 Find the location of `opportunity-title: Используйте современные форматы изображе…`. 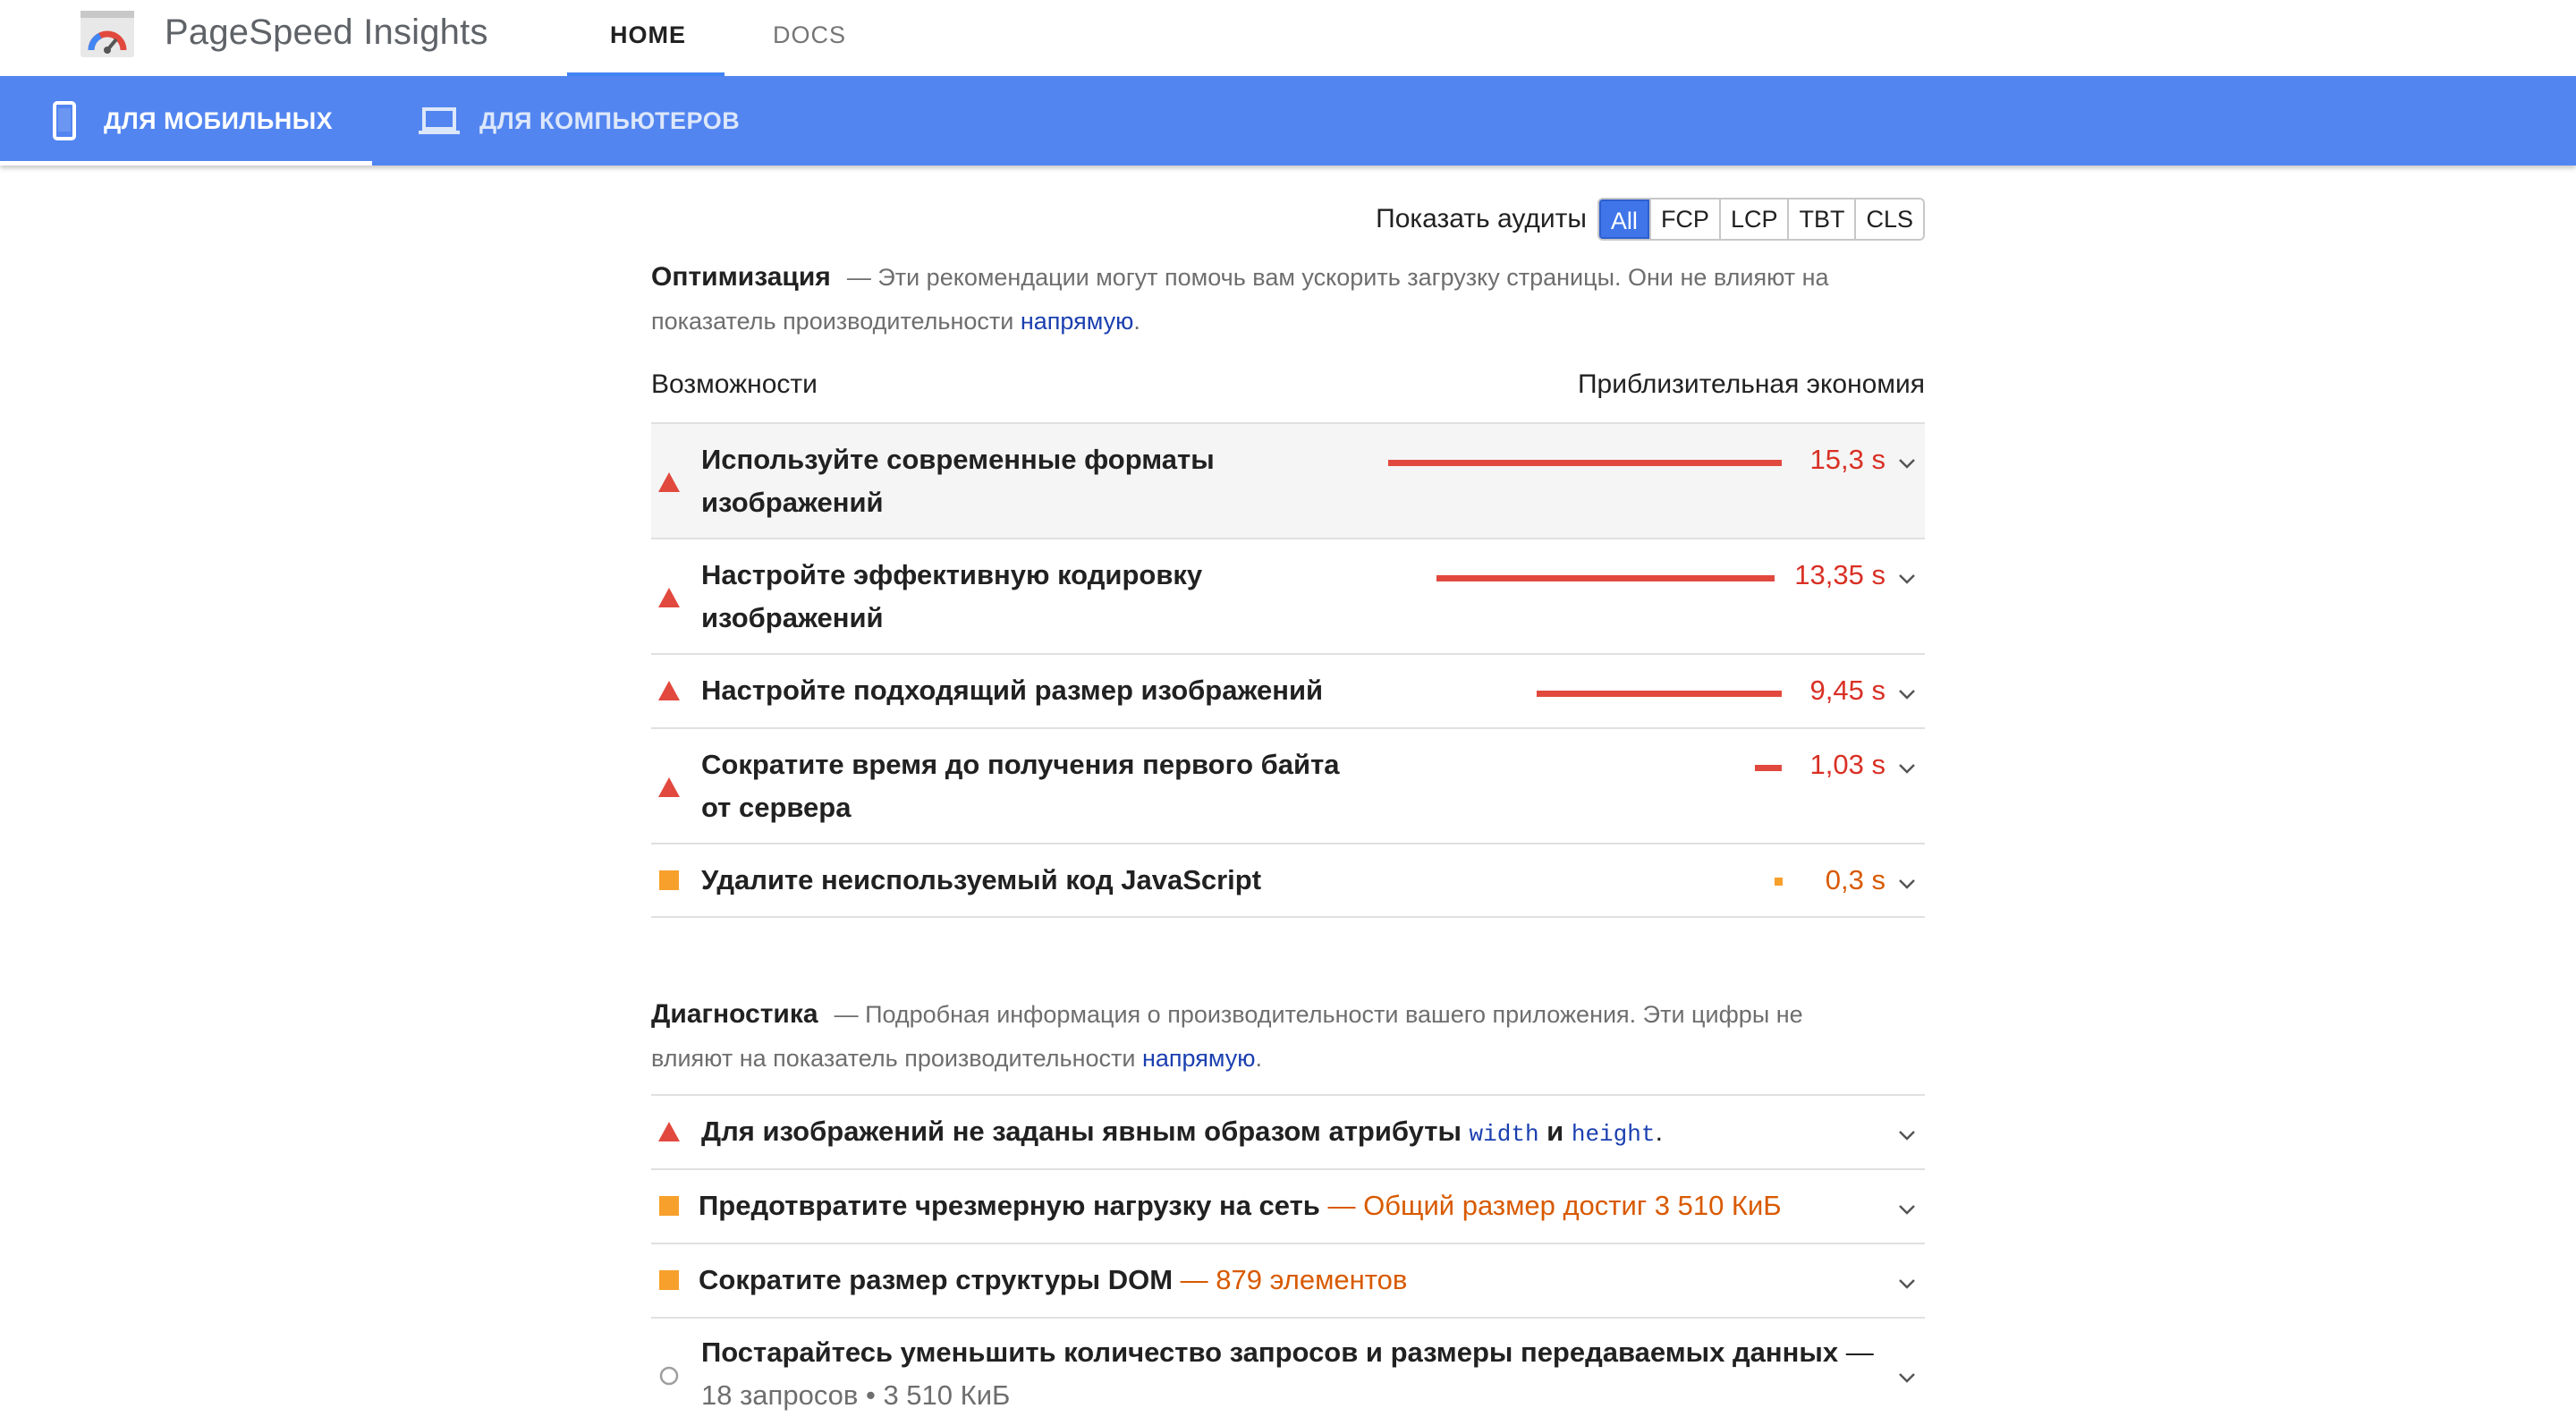

opportunity-title: Используйте современные форматы изображе… is located at coordinates (958, 481).